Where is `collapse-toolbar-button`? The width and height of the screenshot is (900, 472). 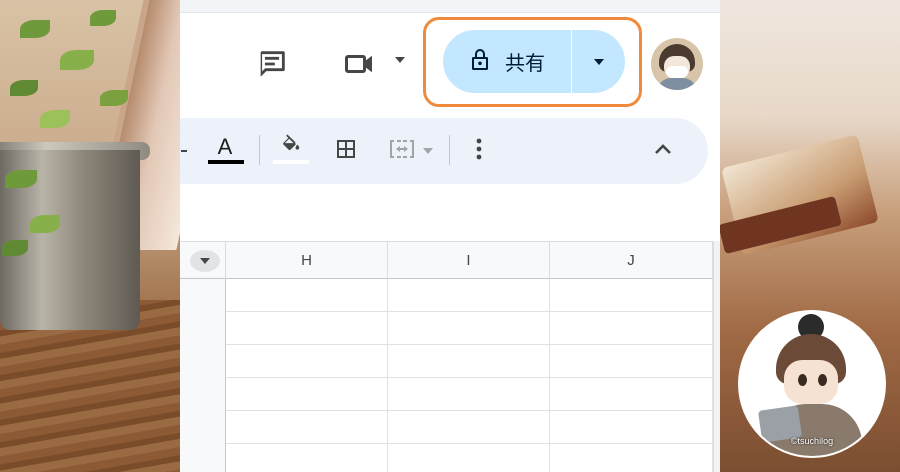
collapse-toolbar-button is located at coordinates (663, 151).